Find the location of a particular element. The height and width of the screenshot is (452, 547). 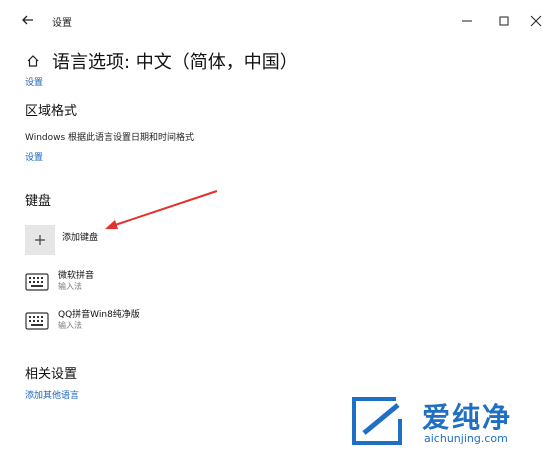

keyboard-item-name: QQ拼音Win8纯净版 is located at coordinates (99, 315).